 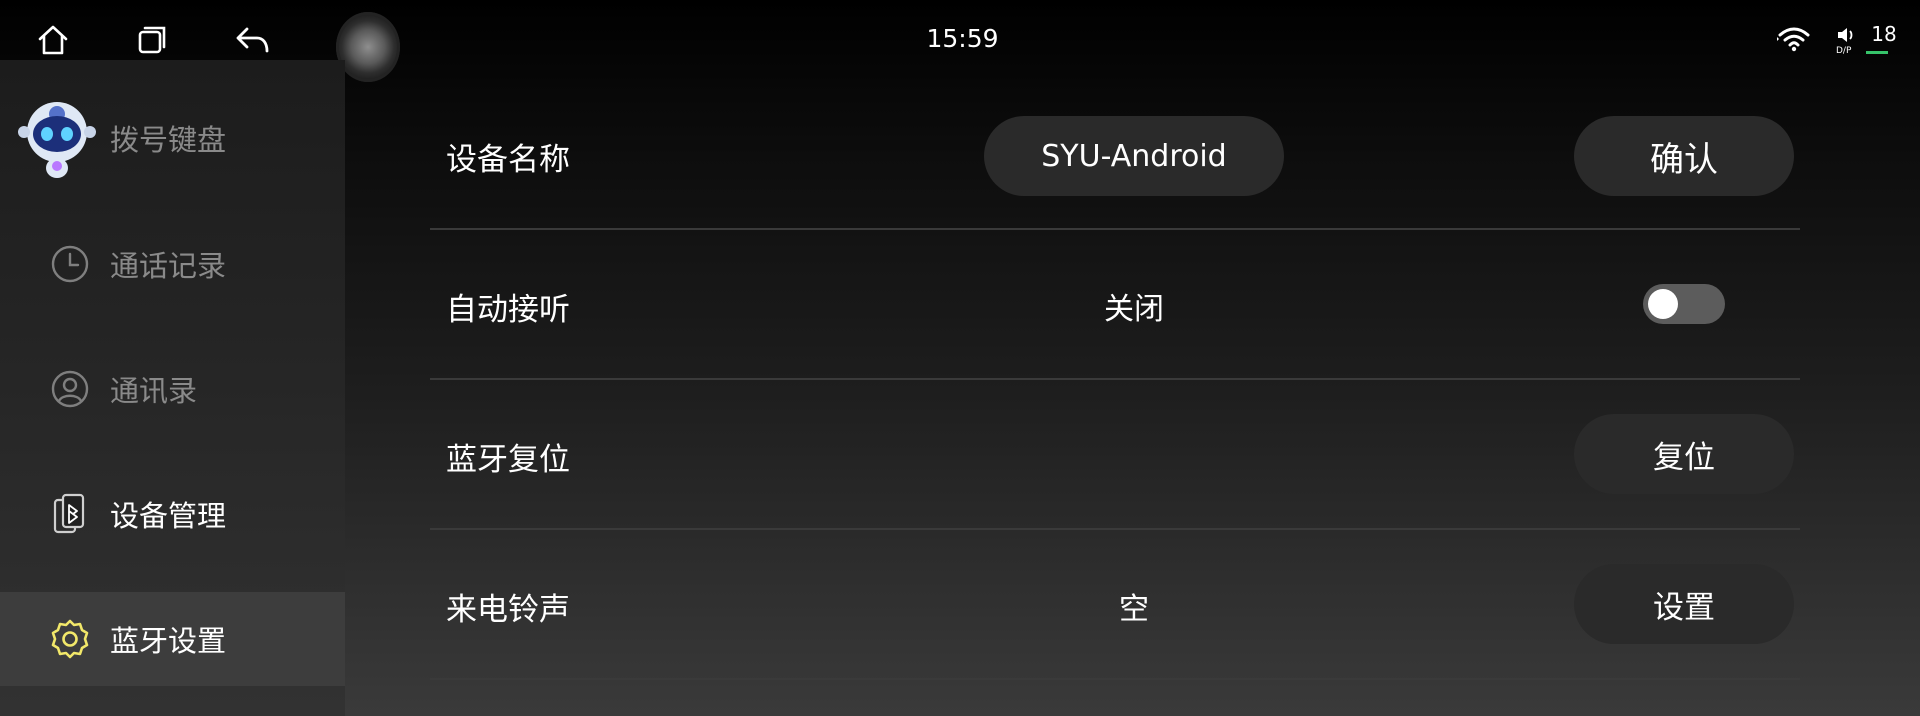 What do you see at coordinates (508, 610) in the screenshot?
I see `ringtone-label: 来电铃声` at bounding box center [508, 610].